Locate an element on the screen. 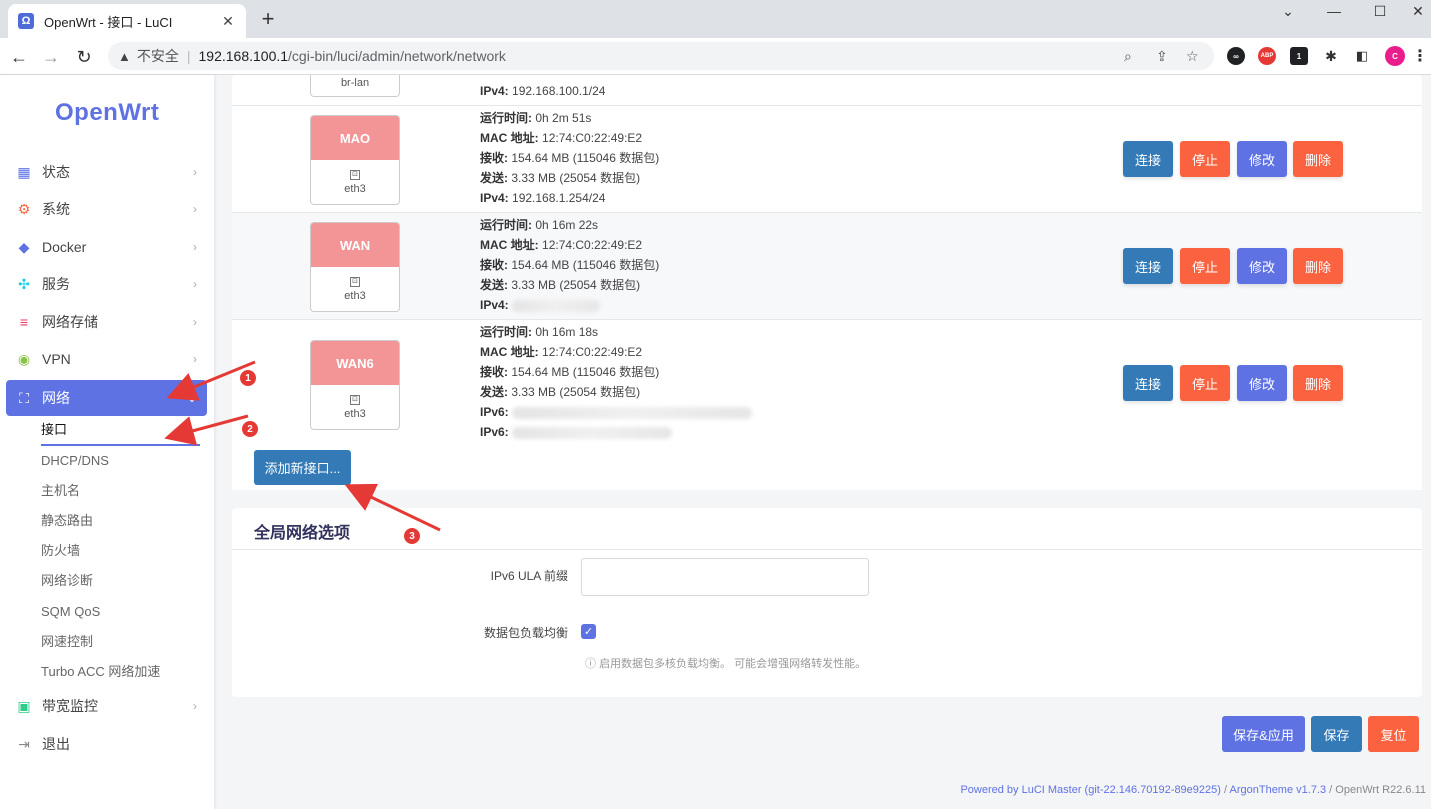  browser-menu-icon: ⋮ is located at coordinates (1420, 56).